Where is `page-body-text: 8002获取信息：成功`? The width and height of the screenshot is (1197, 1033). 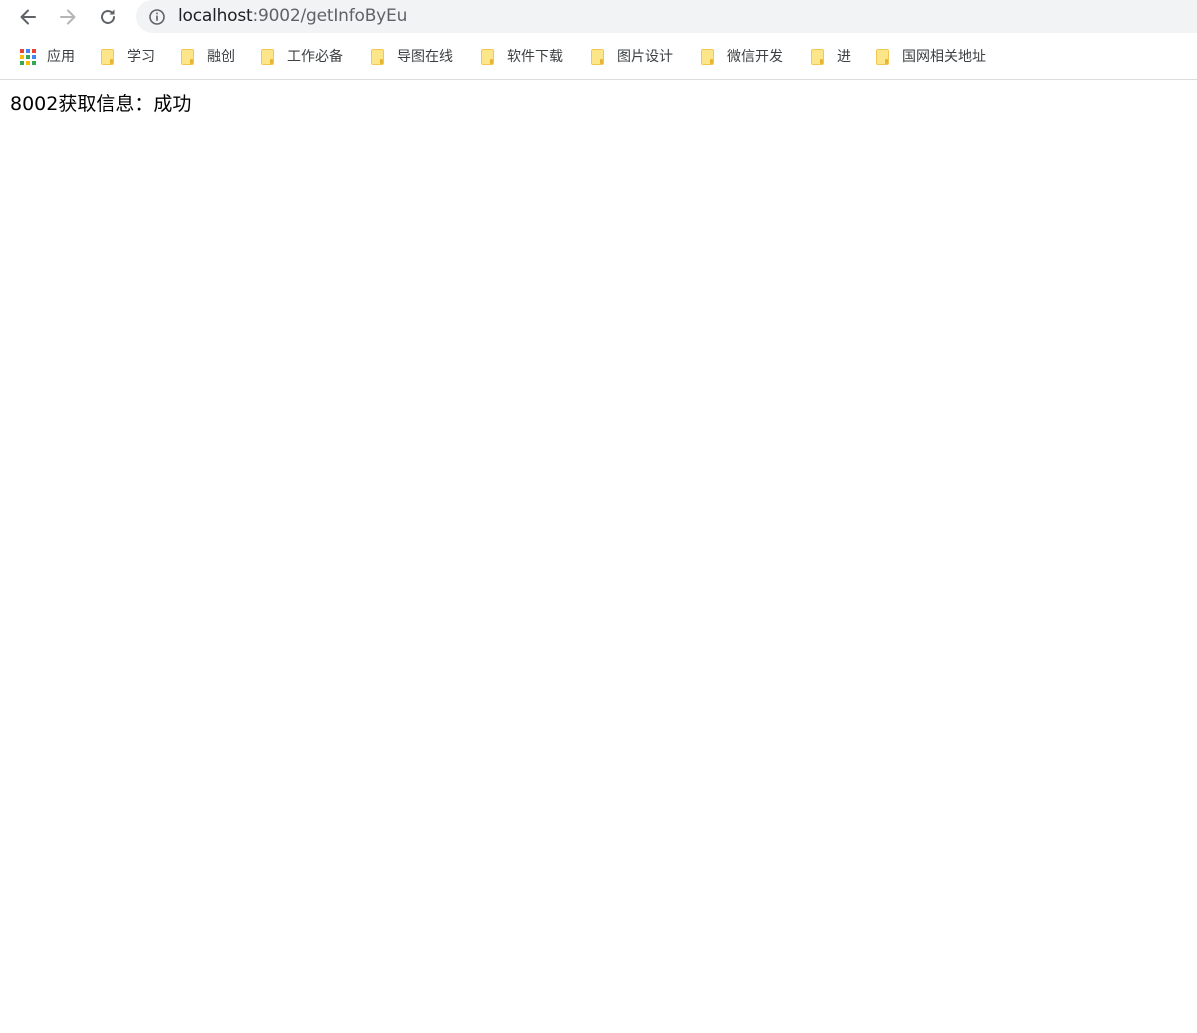 page-body-text: 8002获取信息：成功 is located at coordinates (101, 104).